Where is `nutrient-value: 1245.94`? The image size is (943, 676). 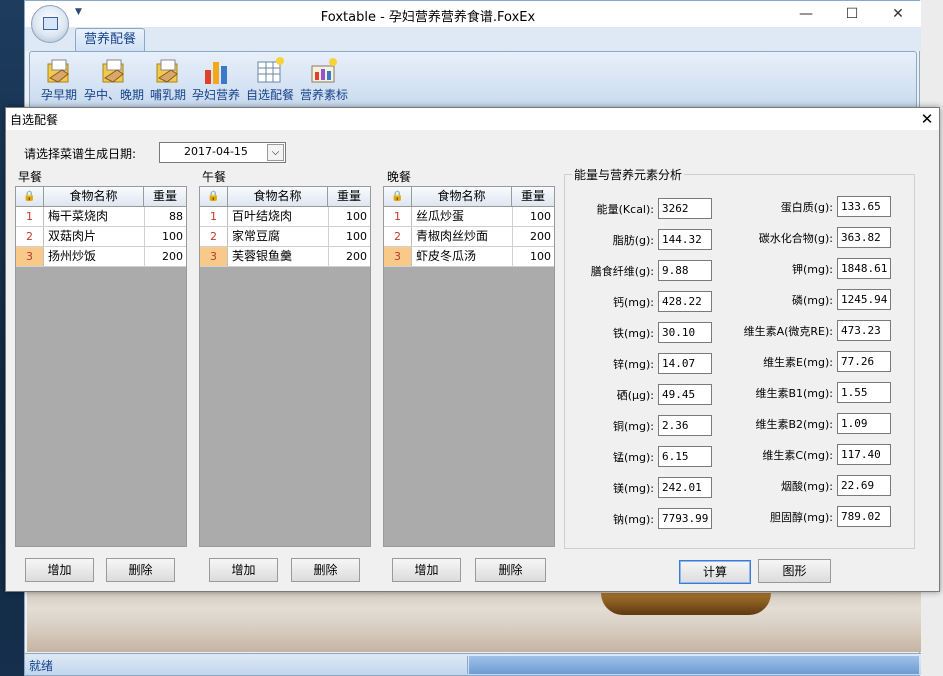
nutrient-value: 1245.94 is located at coordinates (864, 299).